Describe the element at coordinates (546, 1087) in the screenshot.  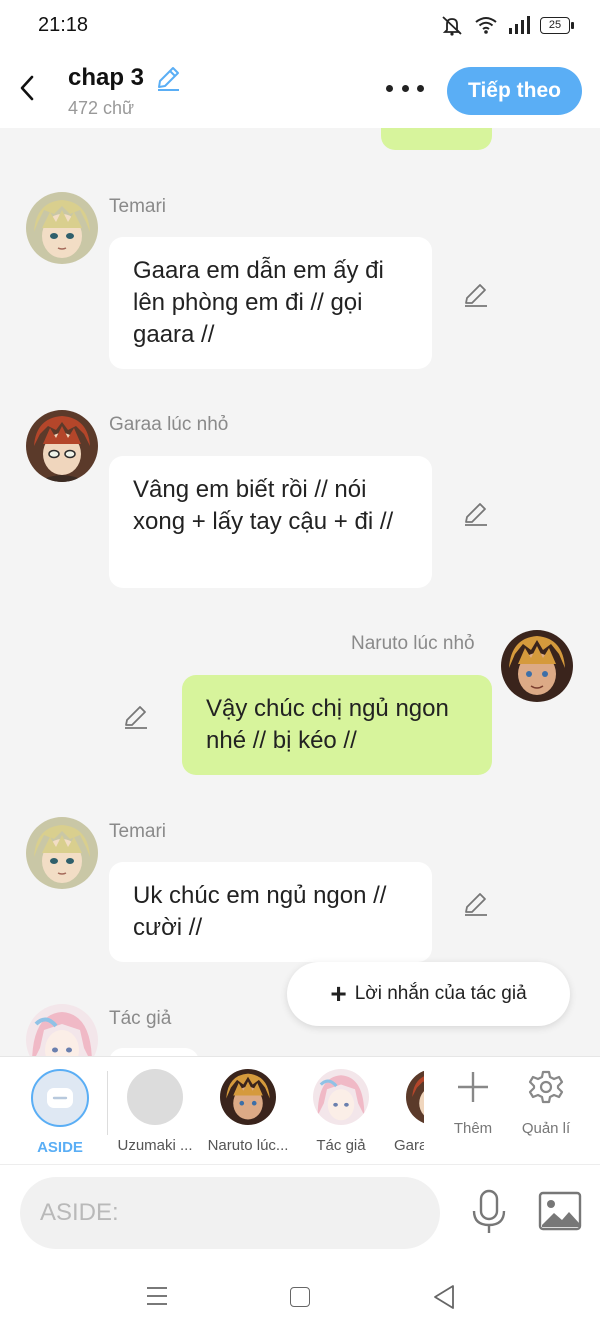
I see `gear-icon` at that location.